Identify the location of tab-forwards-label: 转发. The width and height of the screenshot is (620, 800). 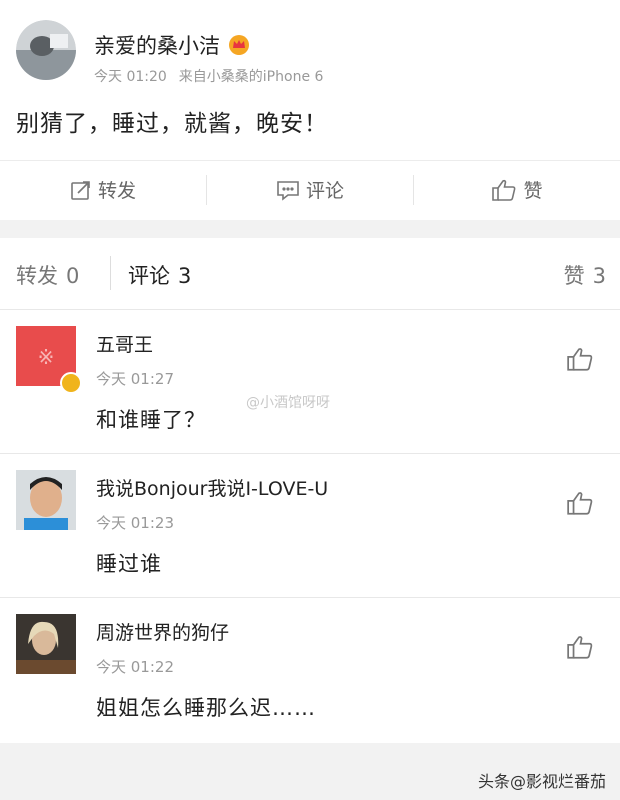
(37, 276).